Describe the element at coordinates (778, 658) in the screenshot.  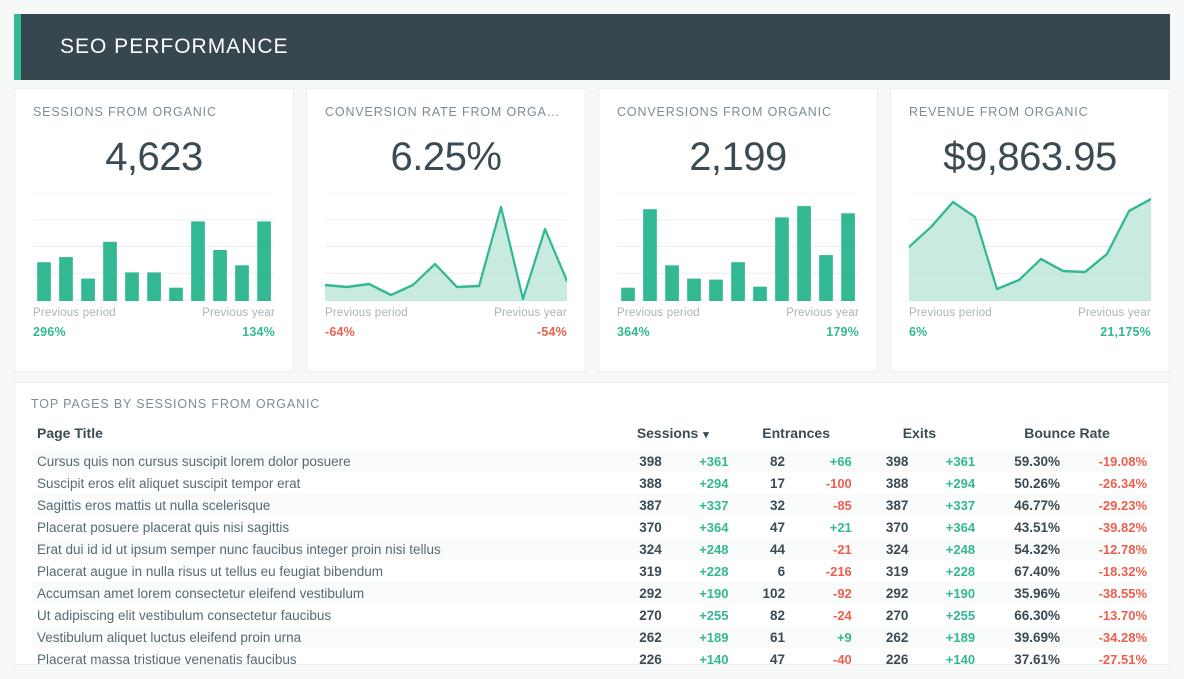
I see `cell-entrances: 47` at that location.